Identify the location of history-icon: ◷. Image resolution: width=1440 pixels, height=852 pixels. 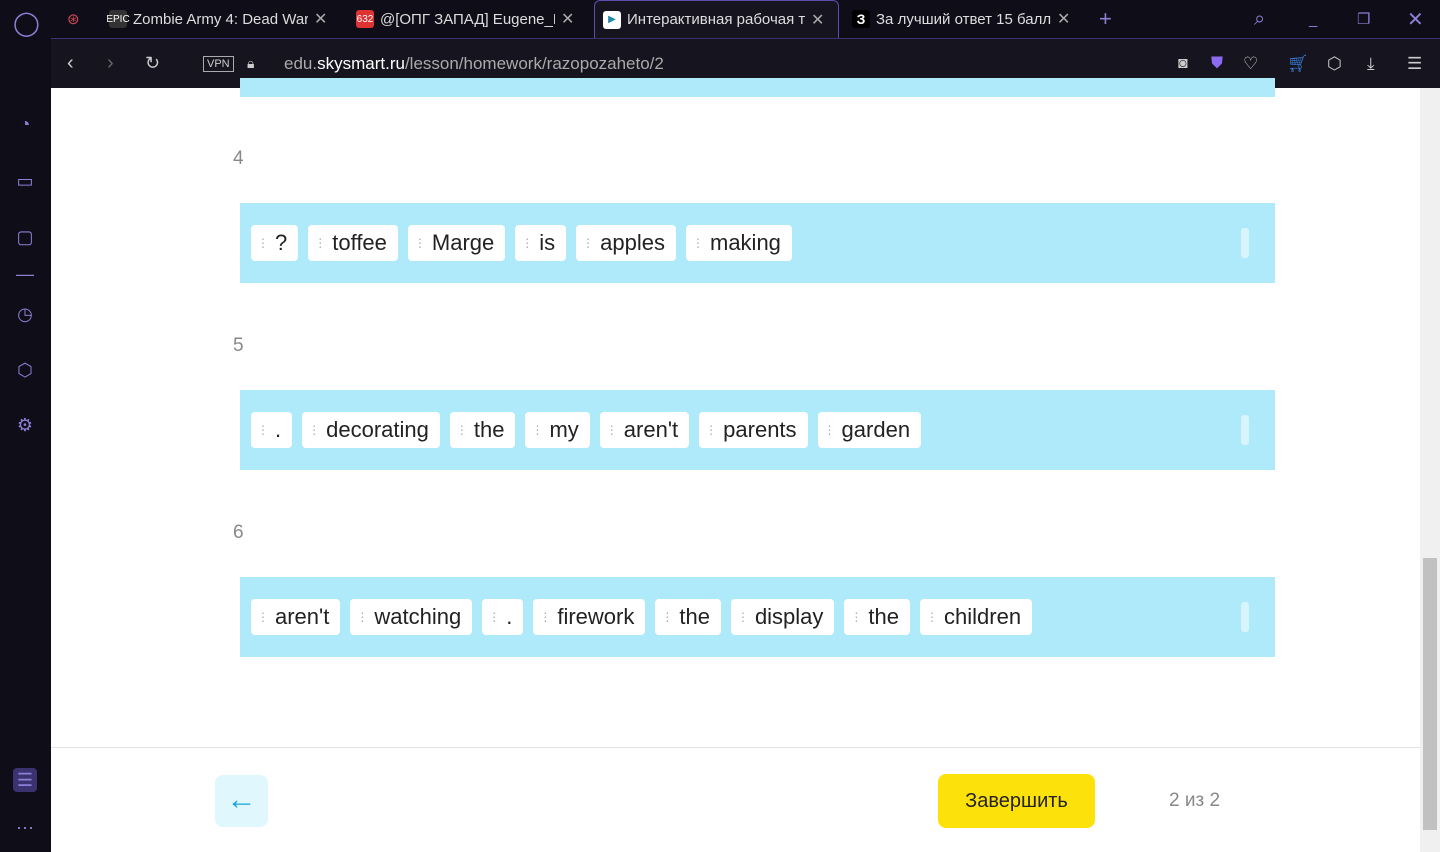
(25, 314).